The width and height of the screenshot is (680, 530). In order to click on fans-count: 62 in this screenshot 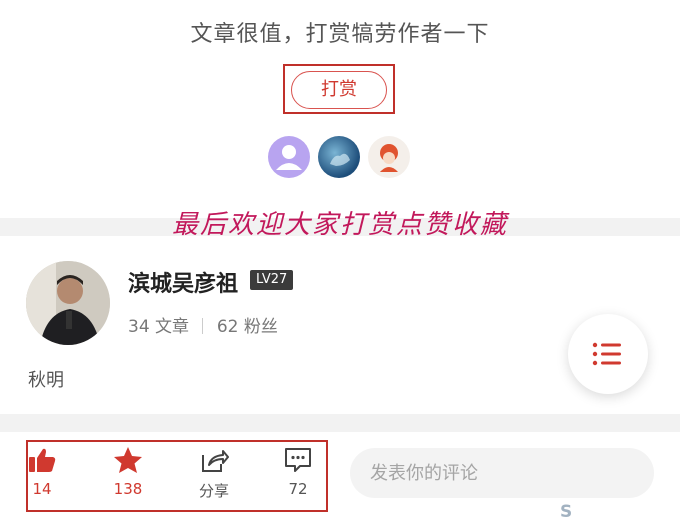, I will do `click(227, 327)`.